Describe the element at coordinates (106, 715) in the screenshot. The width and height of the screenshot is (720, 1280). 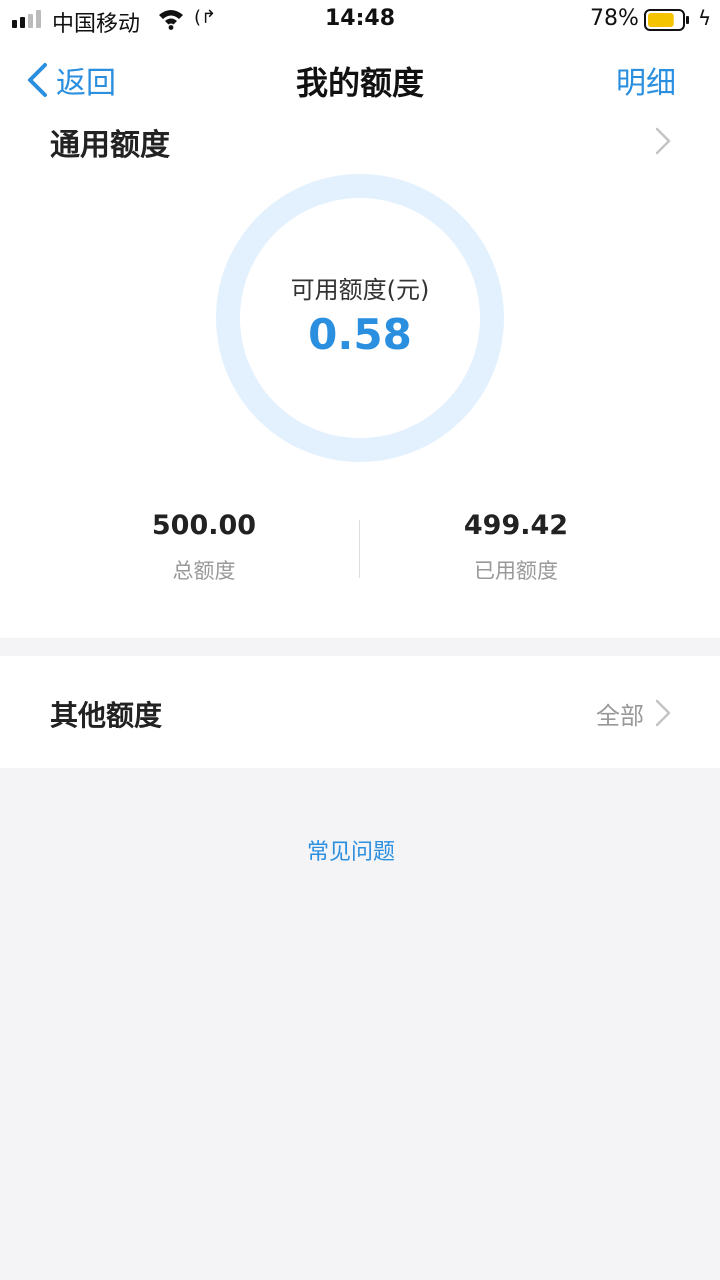
I see `other-quota-title: 其他额度` at that location.